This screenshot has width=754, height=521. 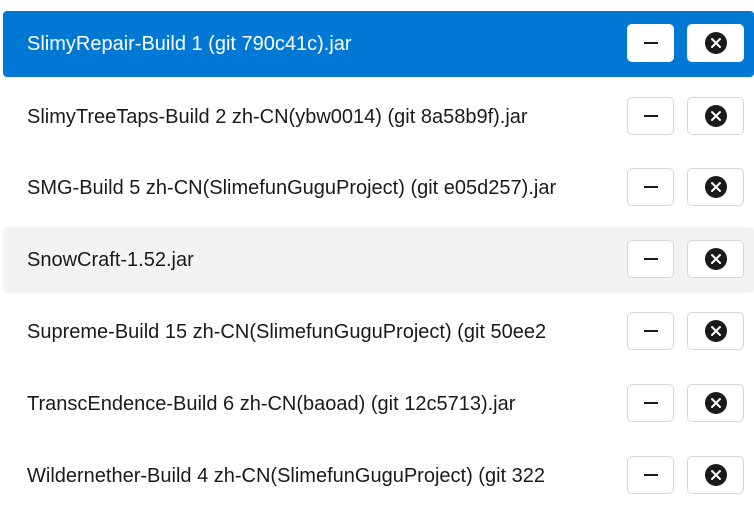 I want to click on plugin-row: SnowCraft-1.52.jar, so click(x=378, y=260).